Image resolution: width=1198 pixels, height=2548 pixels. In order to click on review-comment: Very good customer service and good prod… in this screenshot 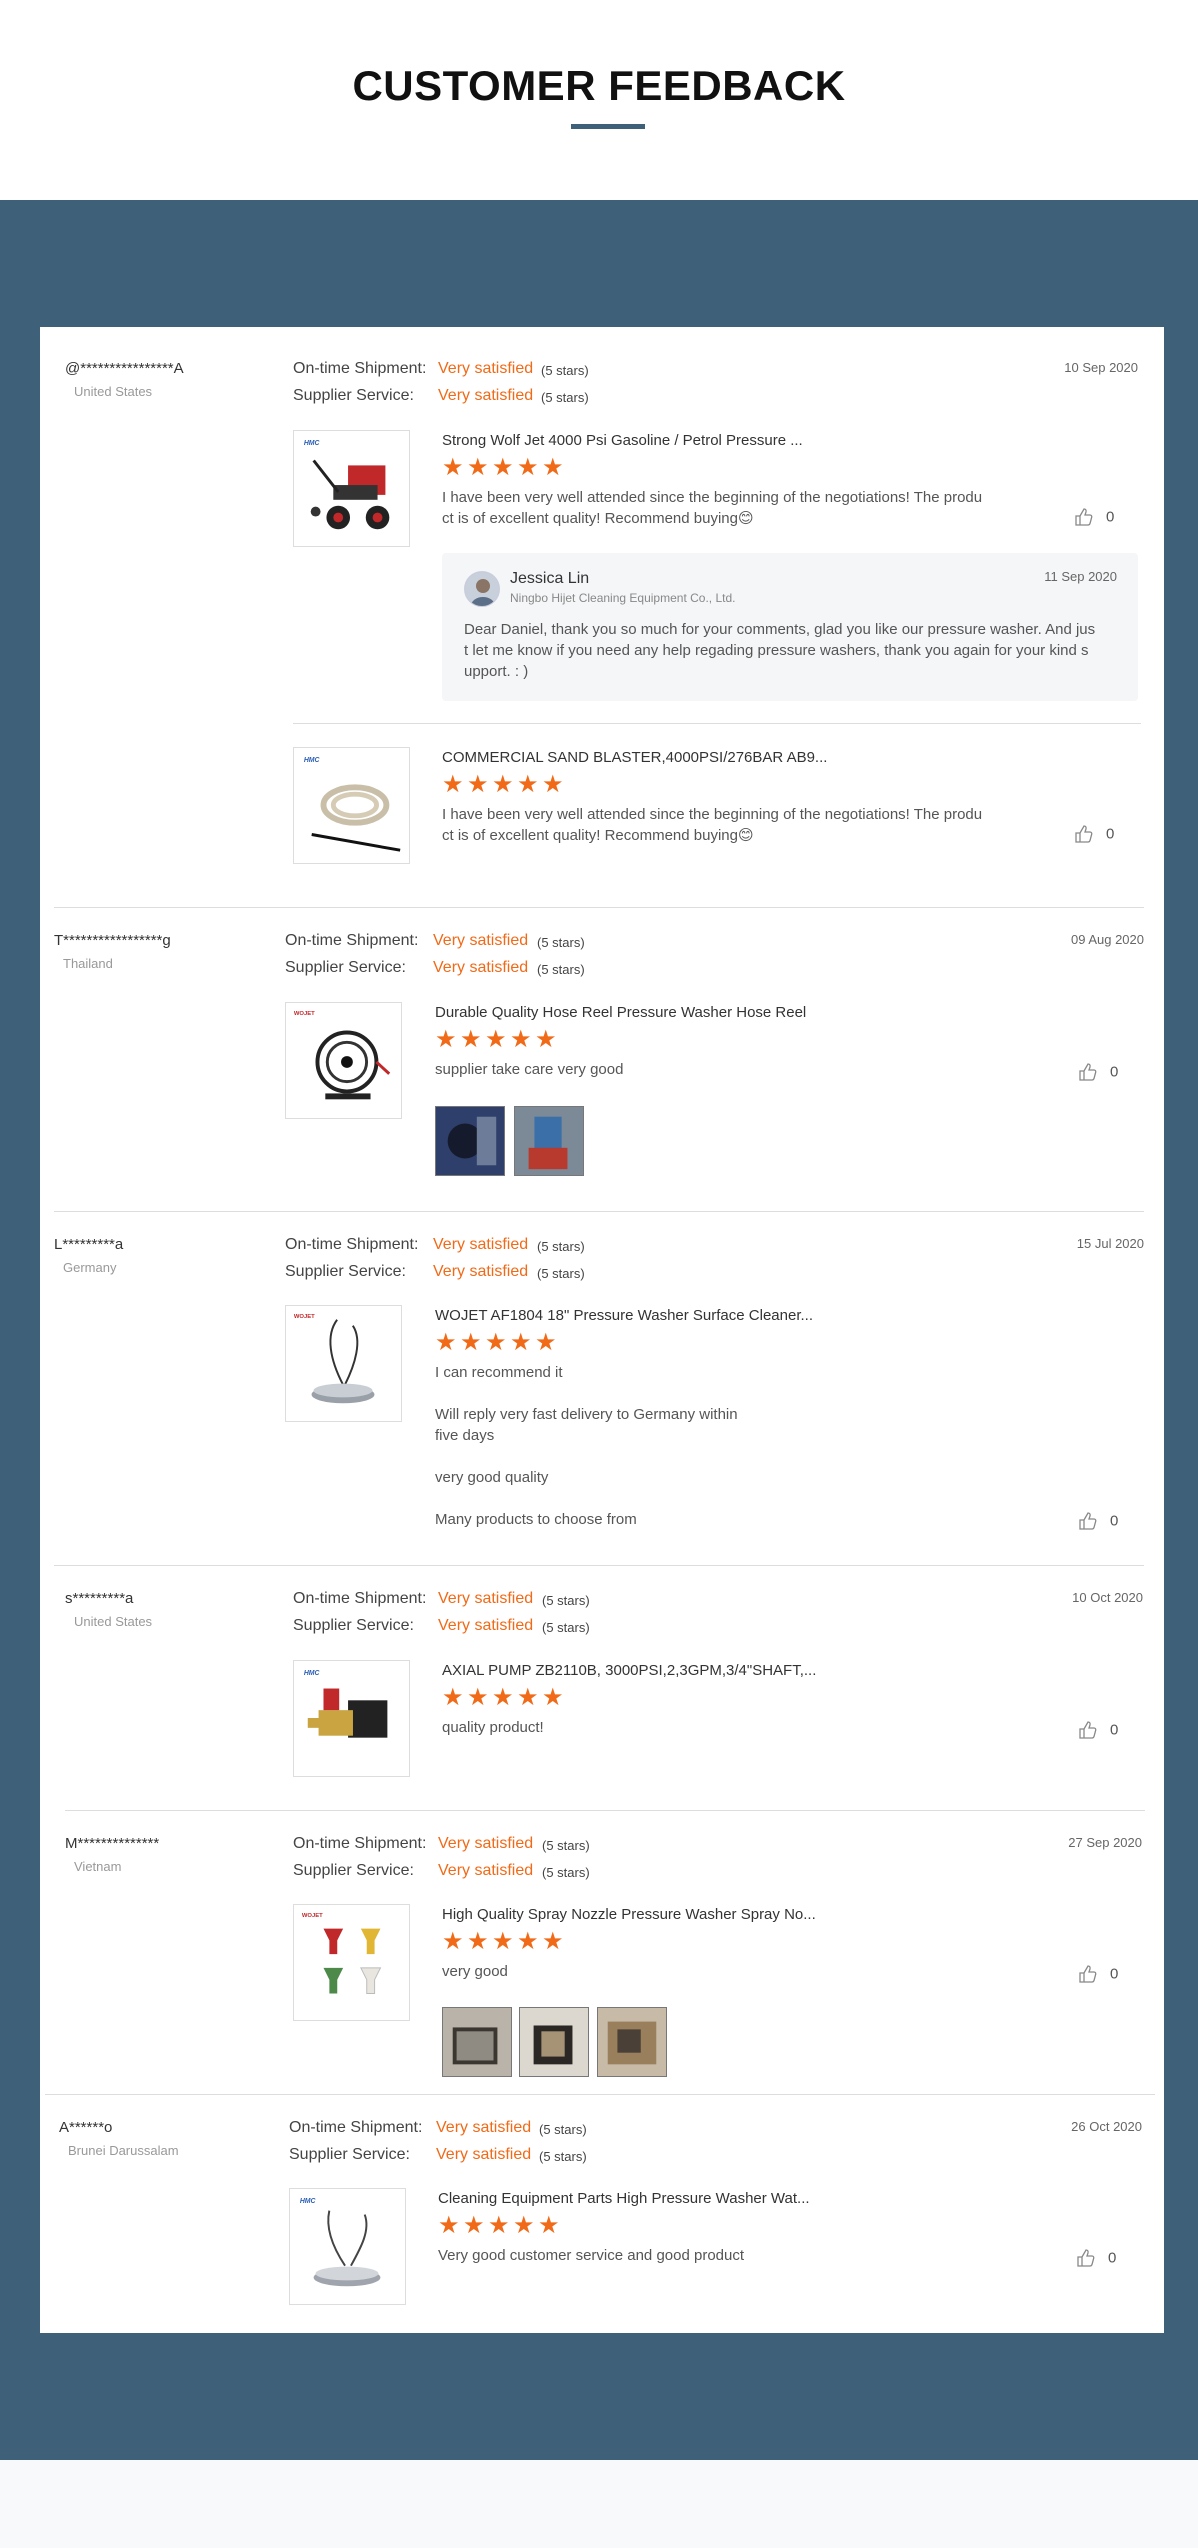, I will do `click(591, 2255)`.